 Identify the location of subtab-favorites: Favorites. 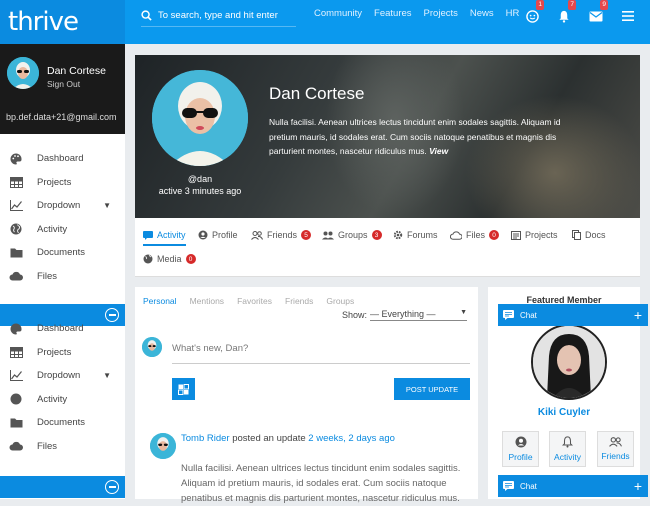
(254, 301).